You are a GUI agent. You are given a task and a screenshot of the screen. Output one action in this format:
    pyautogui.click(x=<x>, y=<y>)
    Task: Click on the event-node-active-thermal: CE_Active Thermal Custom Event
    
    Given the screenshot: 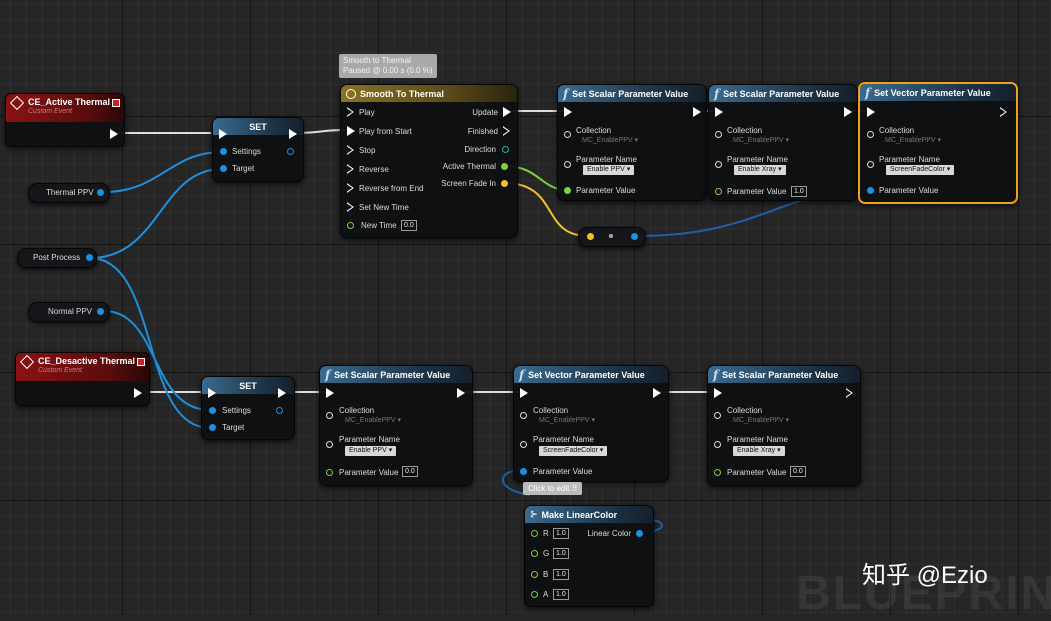 What is the action you would take?
    pyautogui.click(x=65, y=120)
    